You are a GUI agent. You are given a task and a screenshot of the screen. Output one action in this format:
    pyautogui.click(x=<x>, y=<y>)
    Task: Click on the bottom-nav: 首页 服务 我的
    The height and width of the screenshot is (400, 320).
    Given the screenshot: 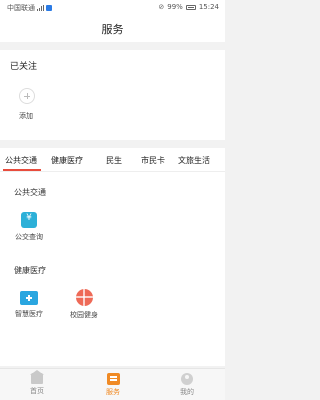 What is the action you would take?
    pyautogui.click(x=112, y=384)
    